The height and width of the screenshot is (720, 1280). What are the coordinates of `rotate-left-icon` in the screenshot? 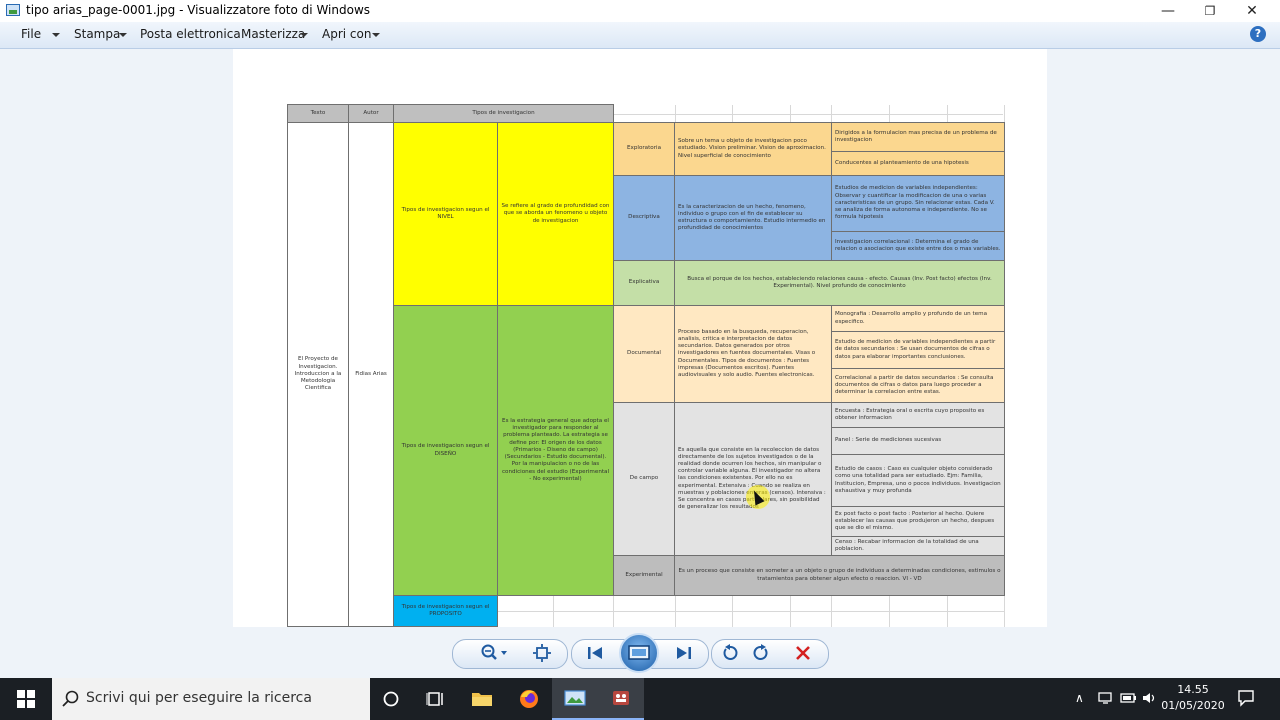 It's located at (730, 653).